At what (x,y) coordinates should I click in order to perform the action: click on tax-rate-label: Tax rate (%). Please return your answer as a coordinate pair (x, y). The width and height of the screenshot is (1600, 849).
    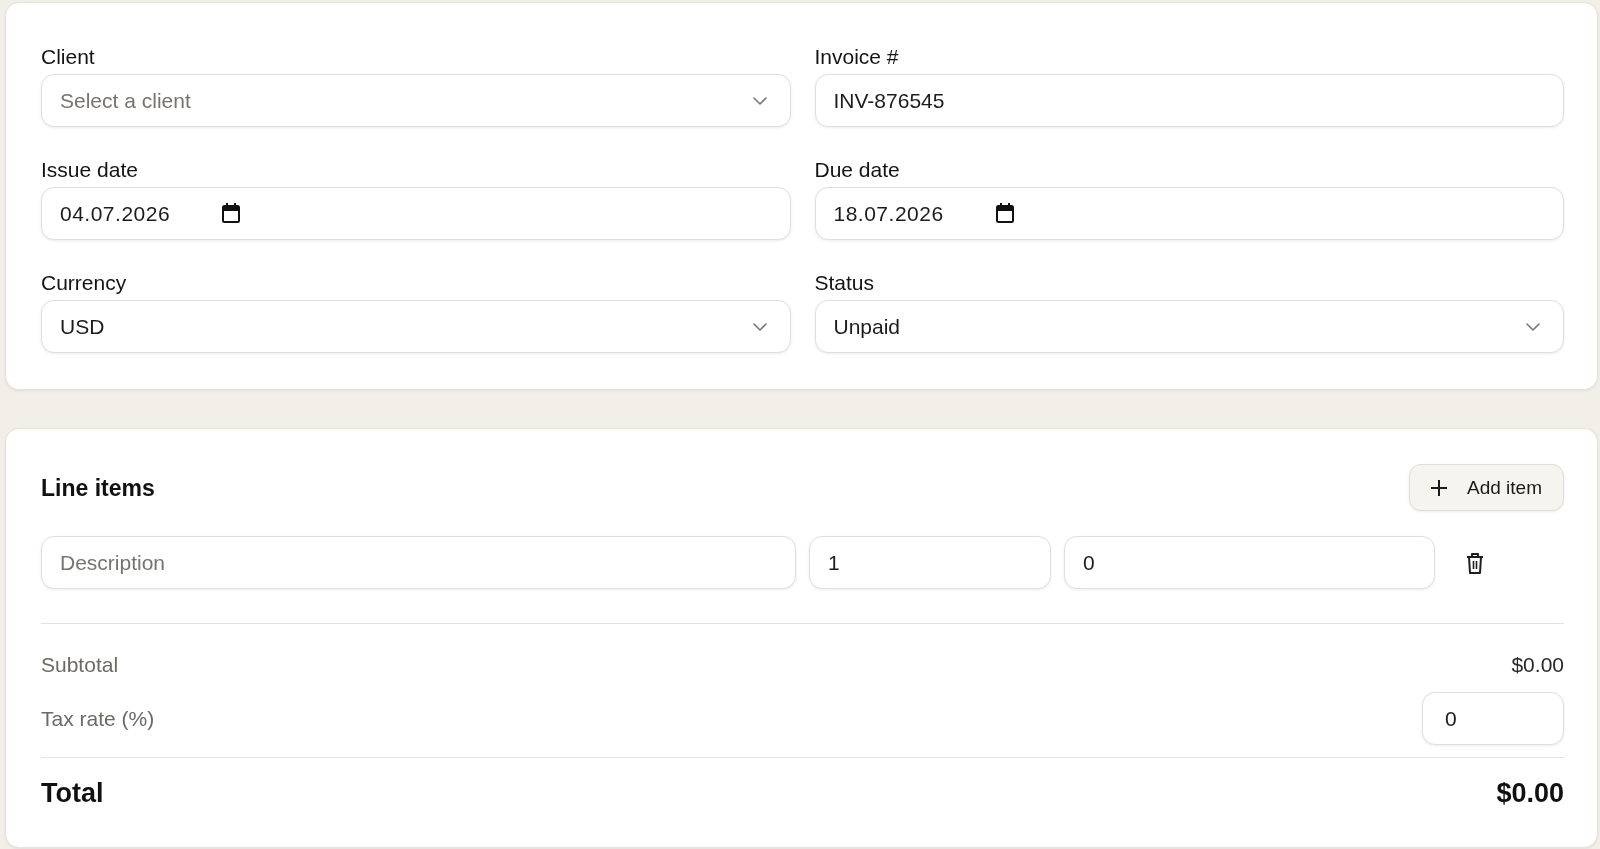
    Looking at the image, I should click on (98, 718).